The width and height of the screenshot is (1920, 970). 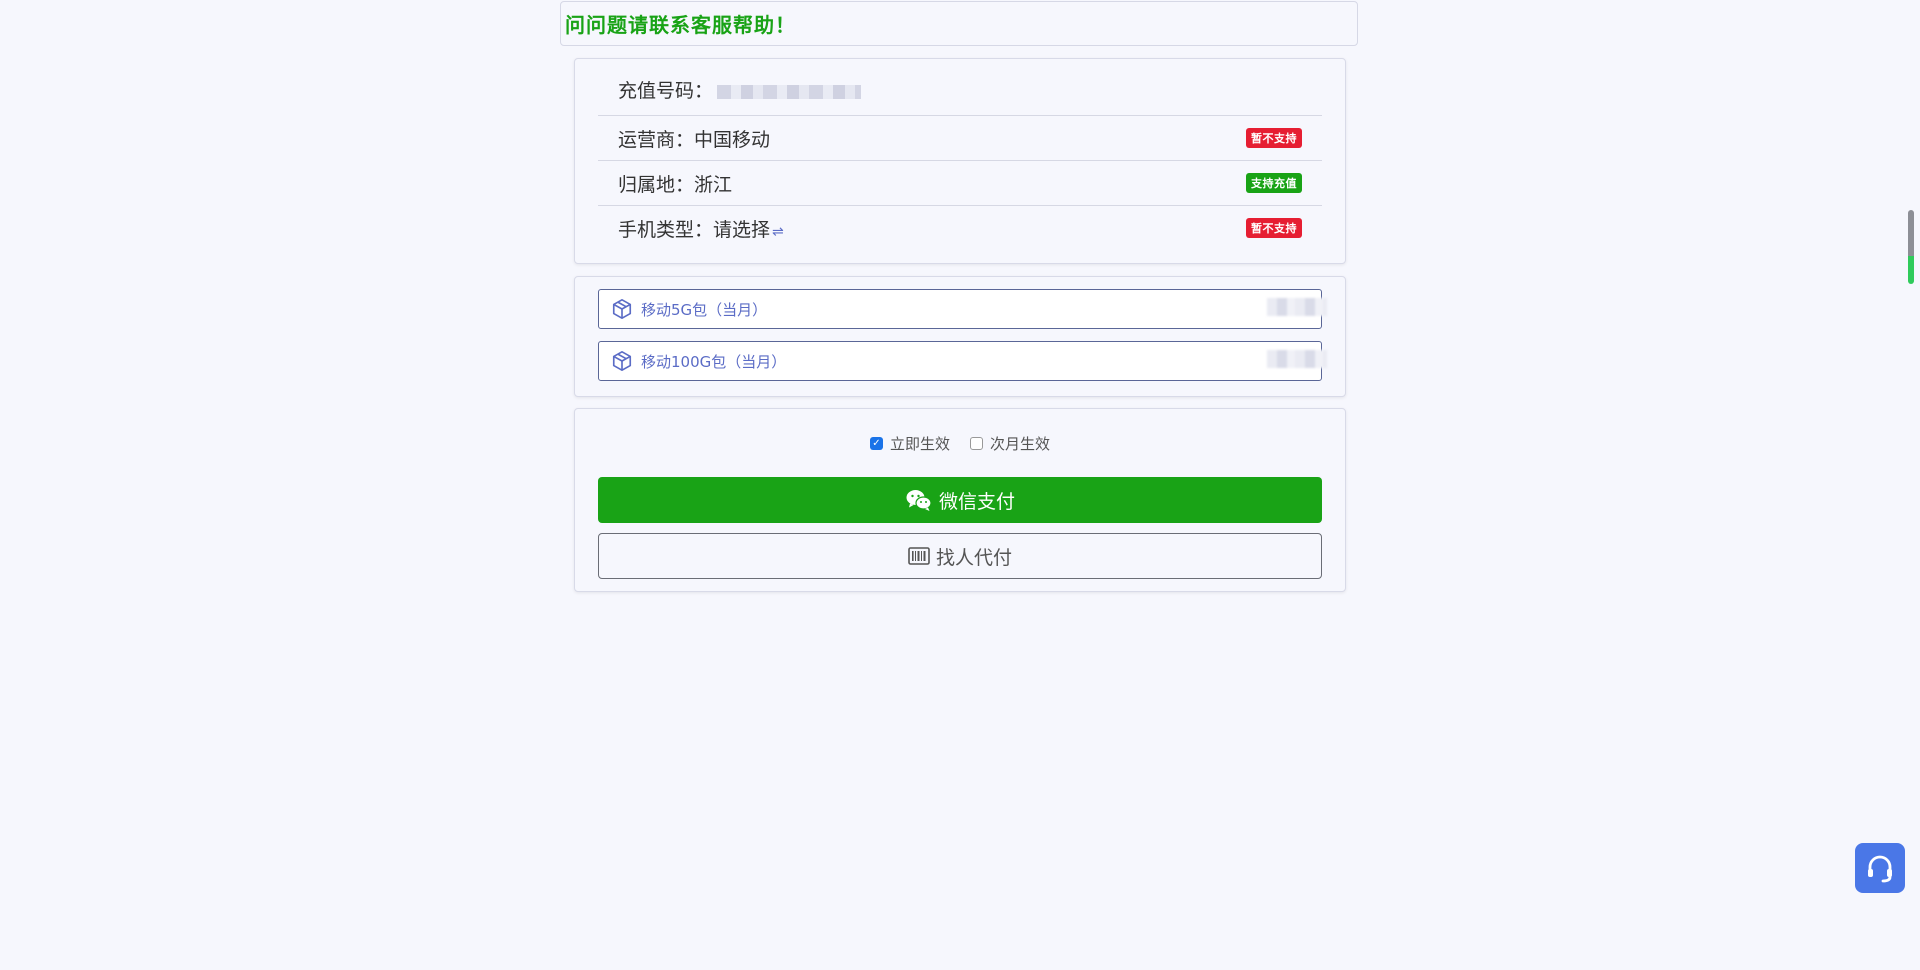 What do you see at coordinates (960, 443) in the screenshot?
I see `effective-time-options: ✓ 立即生效 次月生效` at bounding box center [960, 443].